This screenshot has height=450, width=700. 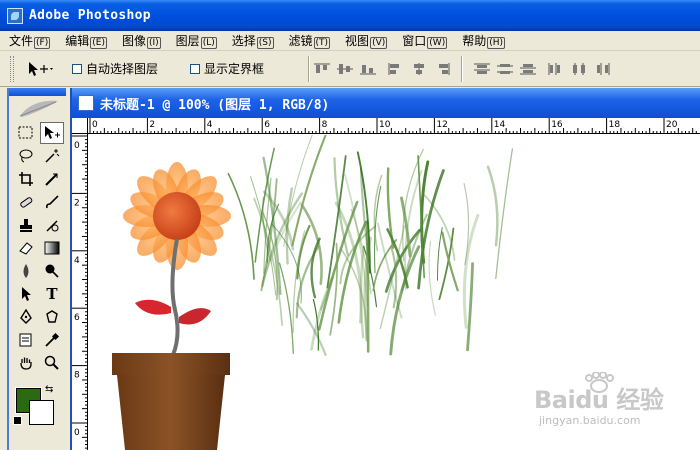 I want to click on ruler-label: 14, so click(x=500, y=125).